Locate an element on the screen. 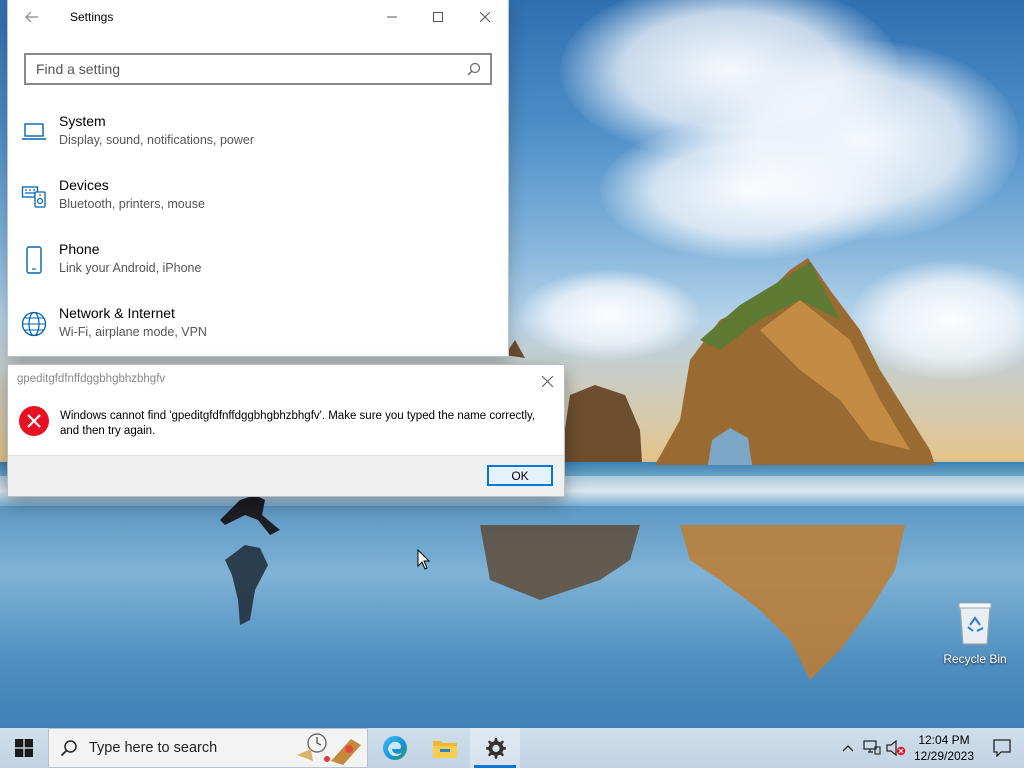 This screenshot has height=768, width=1024. recycle-bin-label: Recycle Bin is located at coordinates (975, 659).